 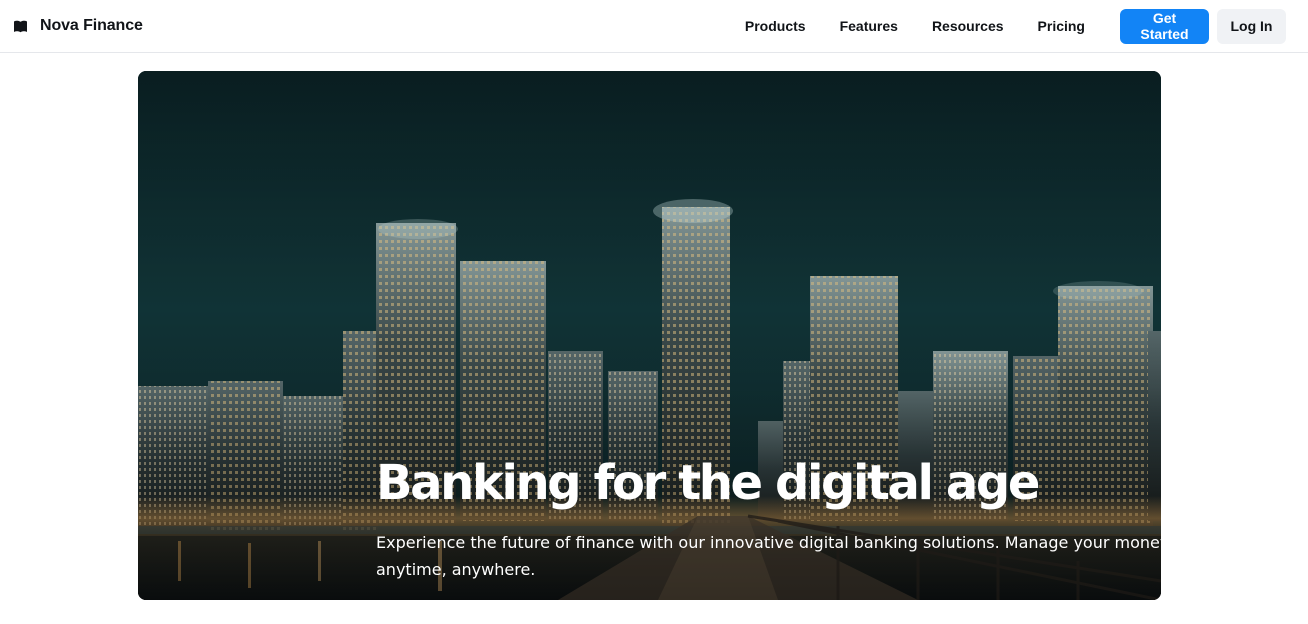 I want to click on brand: Nova Finance, so click(x=77, y=26).